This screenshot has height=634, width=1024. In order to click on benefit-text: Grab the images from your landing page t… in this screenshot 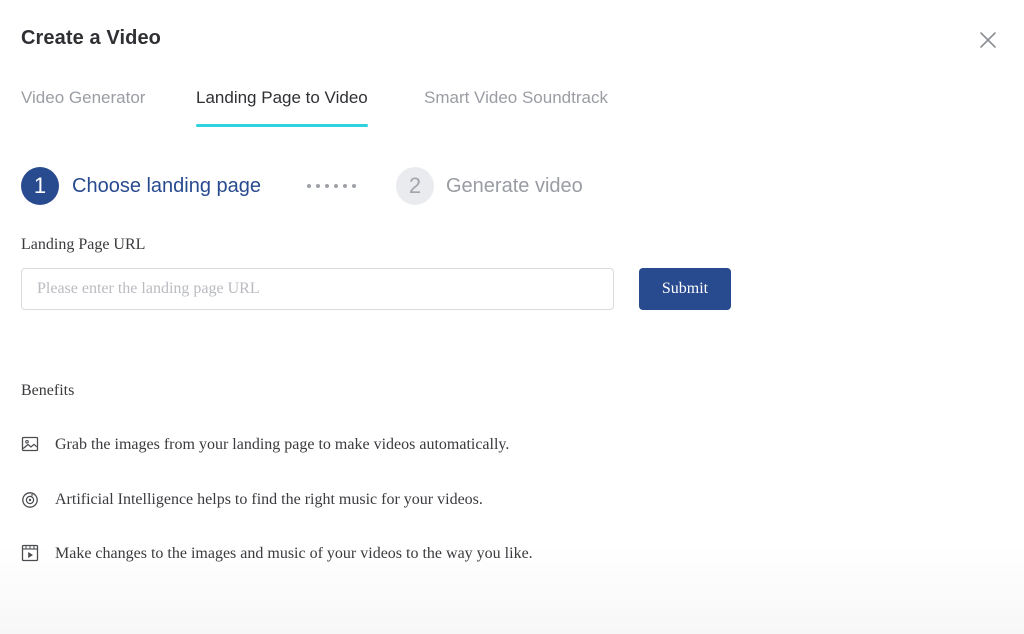, I will do `click(282, 444)`.